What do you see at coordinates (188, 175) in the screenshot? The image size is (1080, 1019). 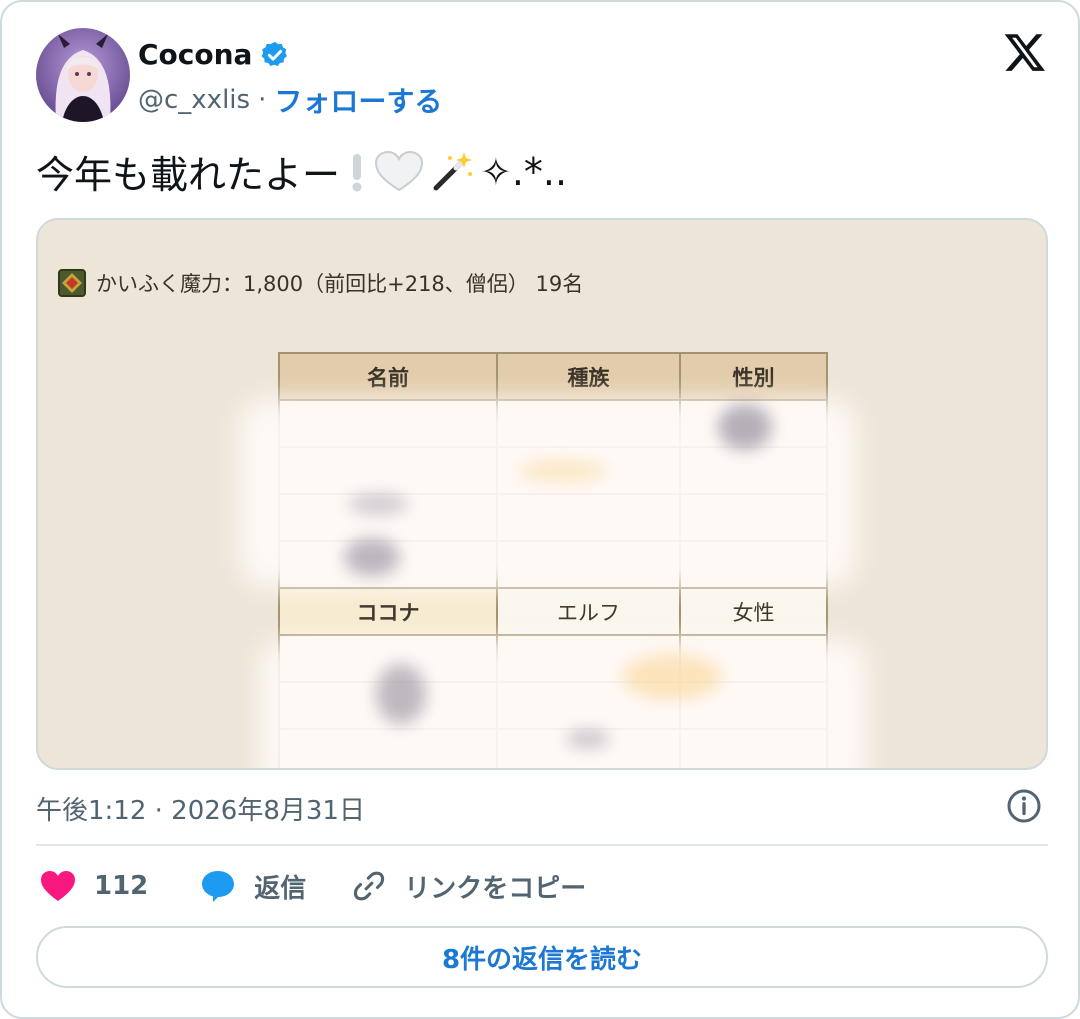 I see `tweet-body: 今年も載れたよー` at bounding box center [188, 175].